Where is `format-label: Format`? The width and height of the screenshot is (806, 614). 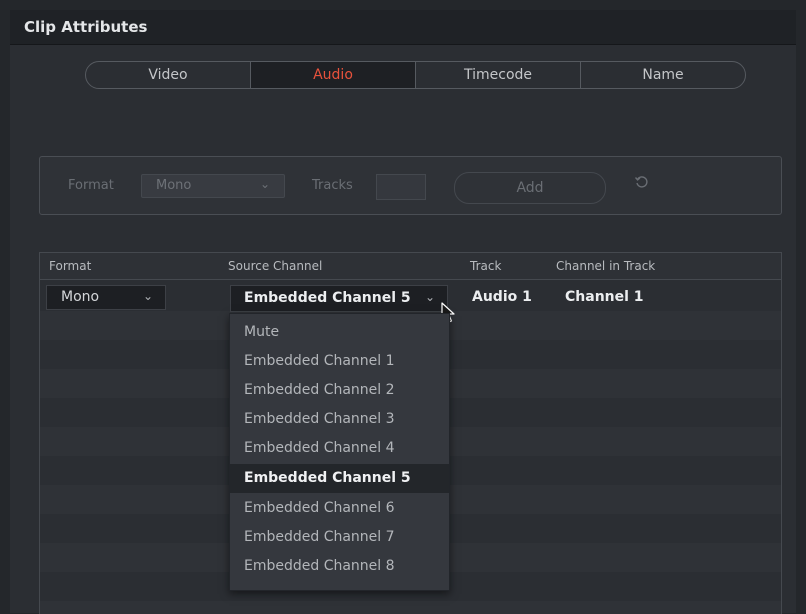 format-label: Format is located at coordinates (91, 185).